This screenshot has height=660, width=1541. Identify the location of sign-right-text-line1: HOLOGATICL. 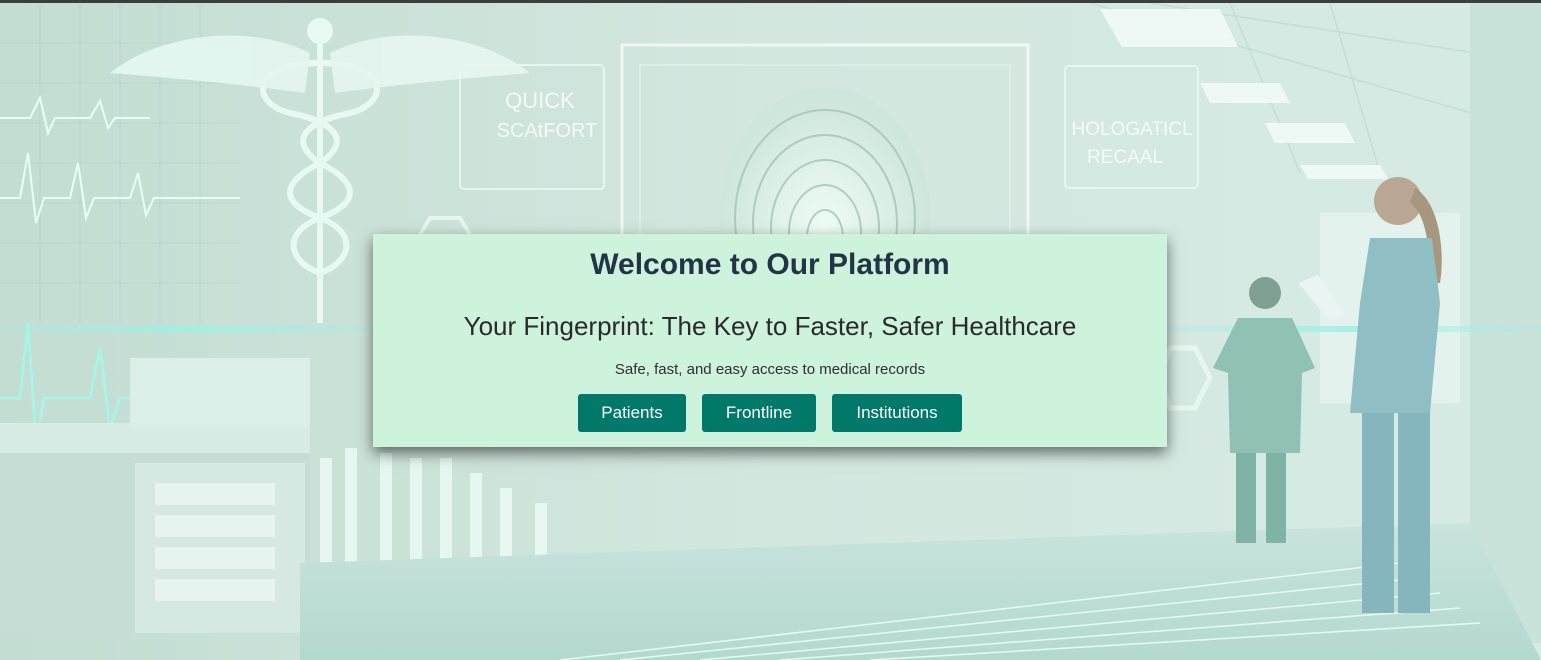
(1131, 129).